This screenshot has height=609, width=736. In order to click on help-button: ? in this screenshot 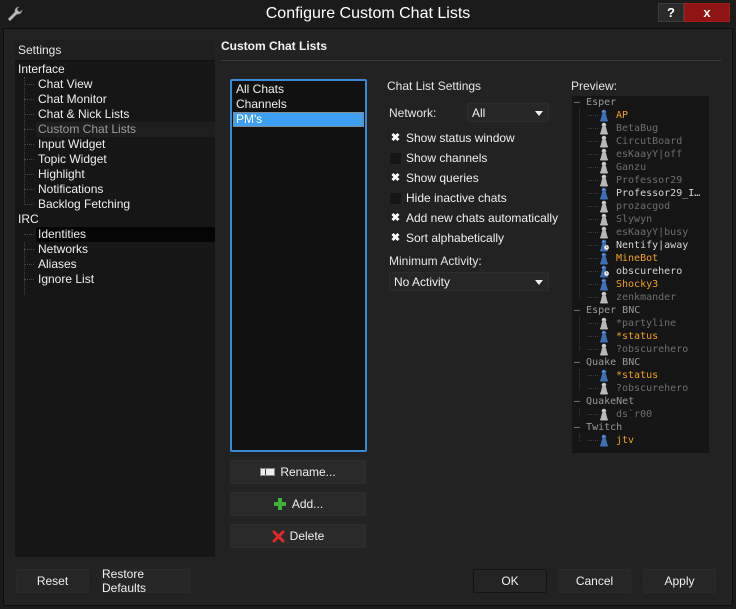, I will do `click(671, 12)`.